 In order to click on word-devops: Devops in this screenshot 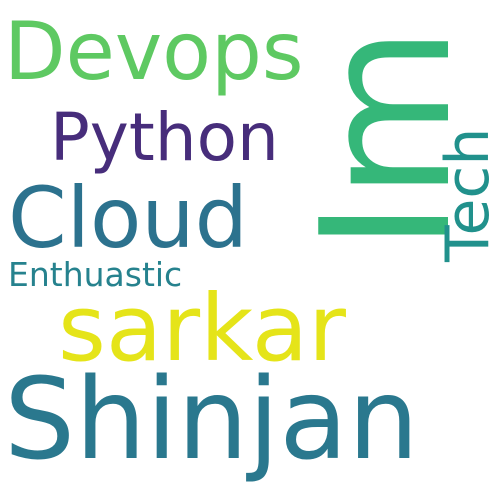, I will do `click(154, 51)`.